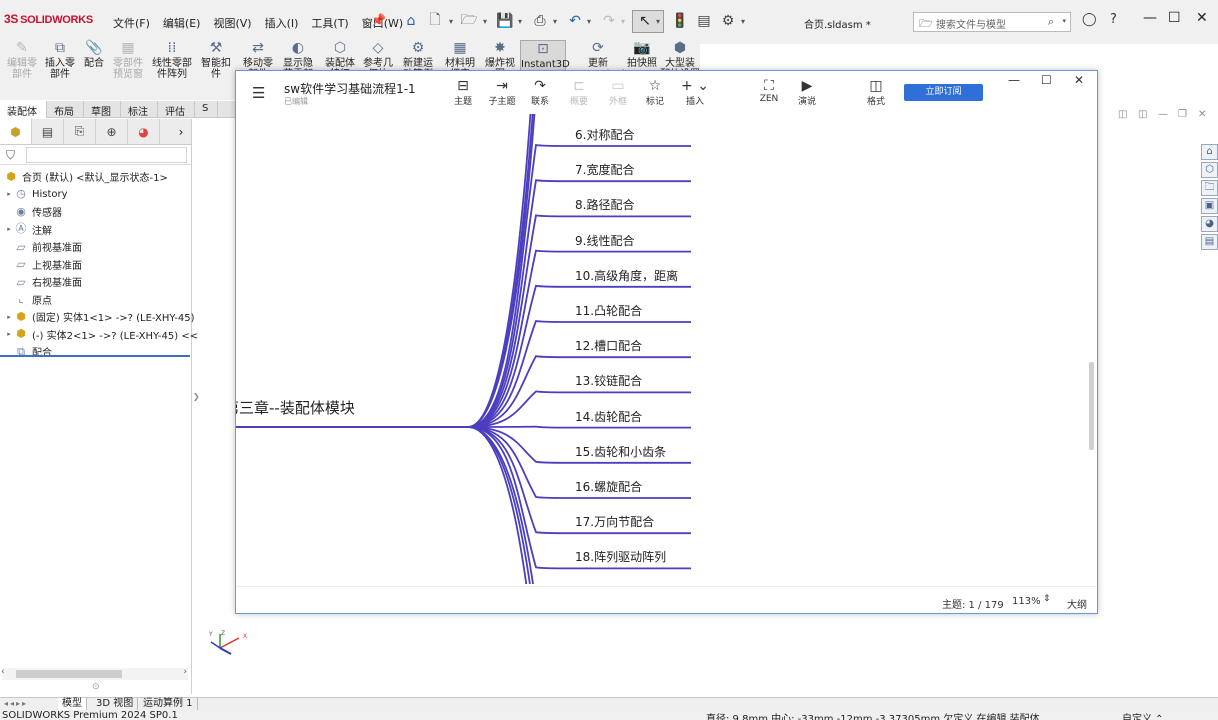  What do you see at coordinates (658, 21) in the screenshot?
I see `select-dropdown-icon: ▾` at bounding box center [658, 21].